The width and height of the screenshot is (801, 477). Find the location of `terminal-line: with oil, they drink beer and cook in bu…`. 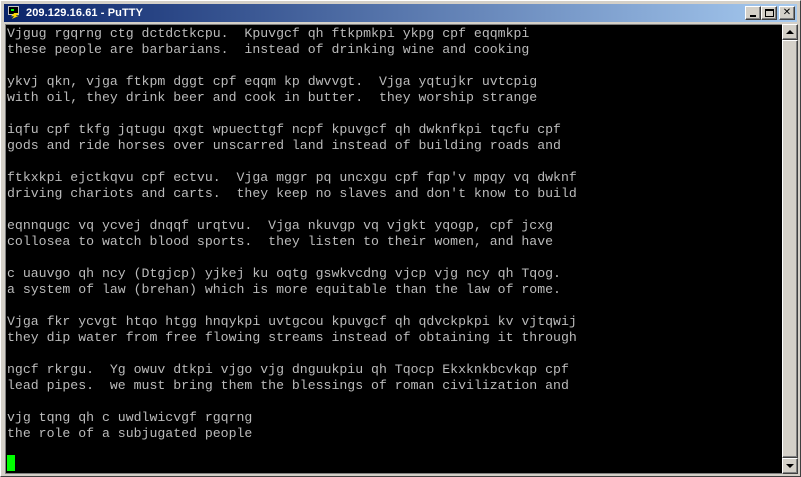

terminal-line: with oil, they drink beer and cook in bu… is located at coordinates (272, 97).